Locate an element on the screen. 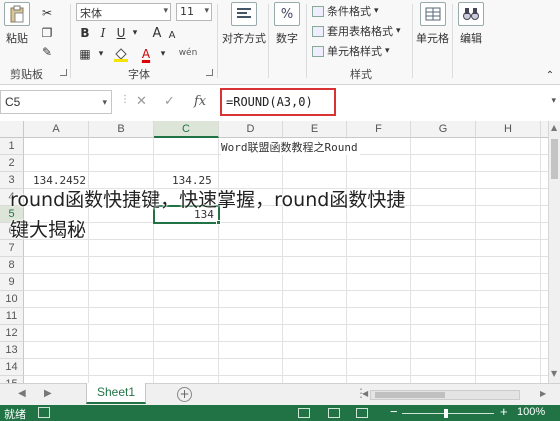 The image size is (560, 421). font-size-value: 11 is located at coordinates (187, 11).